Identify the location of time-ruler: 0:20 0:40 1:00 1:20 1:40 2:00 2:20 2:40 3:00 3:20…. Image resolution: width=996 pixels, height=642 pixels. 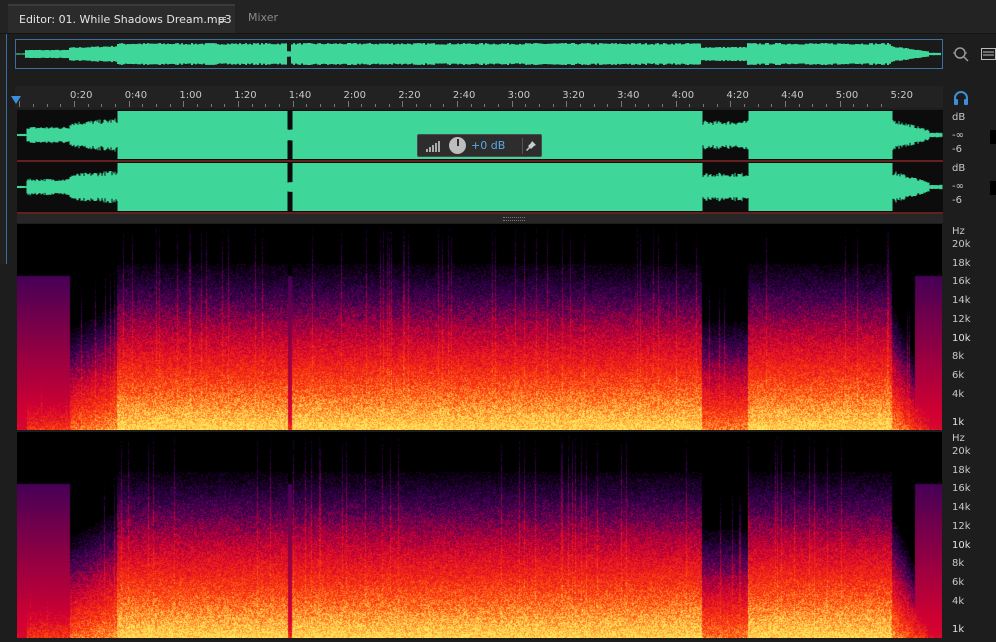
(479, 97).